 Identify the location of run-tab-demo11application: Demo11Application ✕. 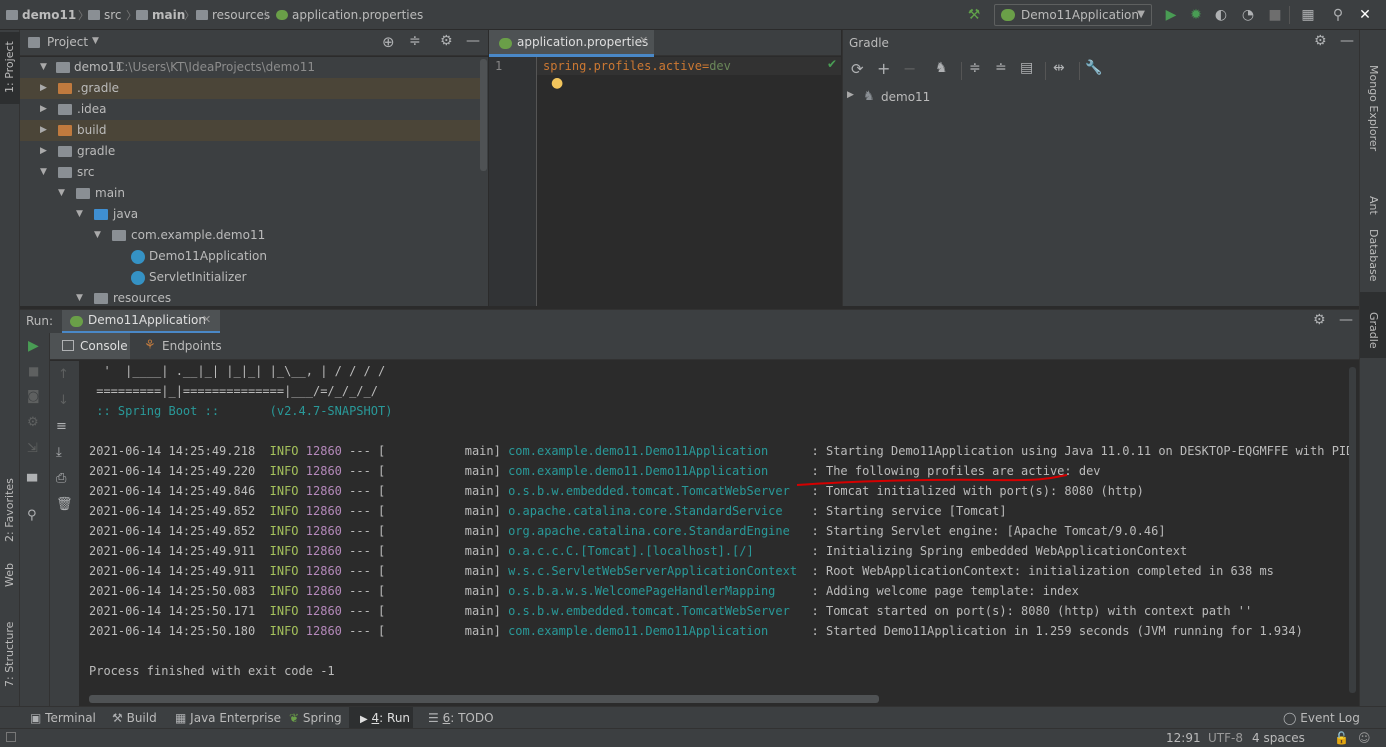
(141, 322).